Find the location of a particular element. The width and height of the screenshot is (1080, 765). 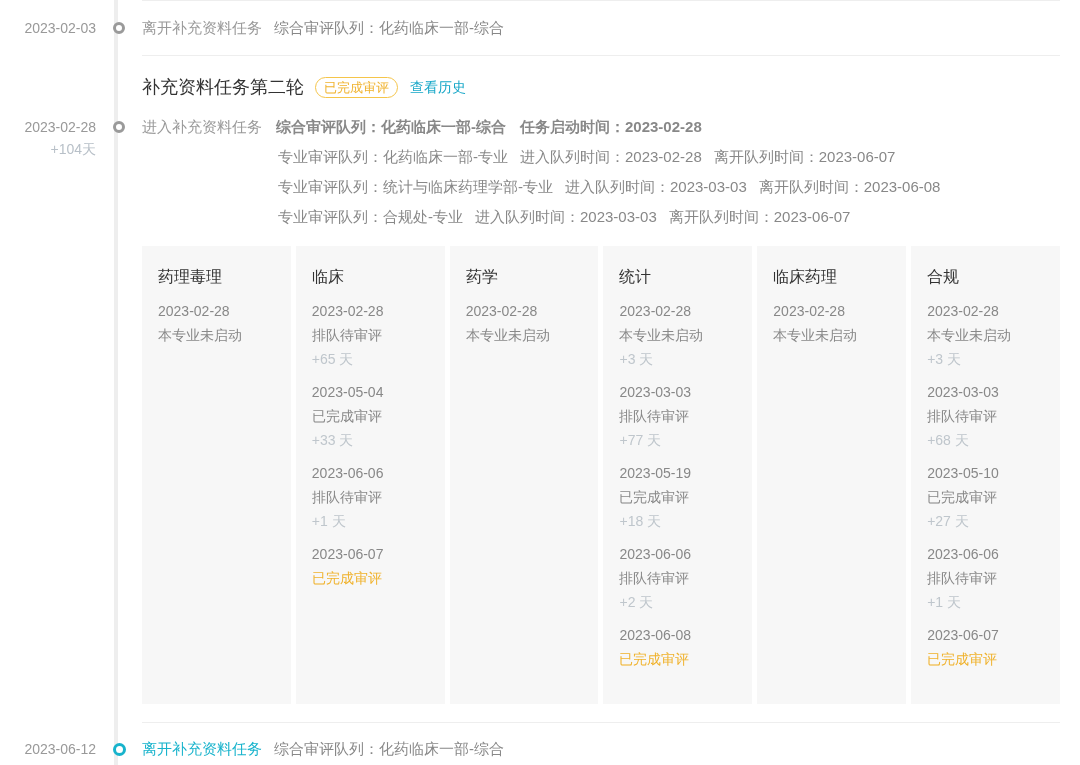

step-date: 2023-05-10 is located at coordinates (963, 473).